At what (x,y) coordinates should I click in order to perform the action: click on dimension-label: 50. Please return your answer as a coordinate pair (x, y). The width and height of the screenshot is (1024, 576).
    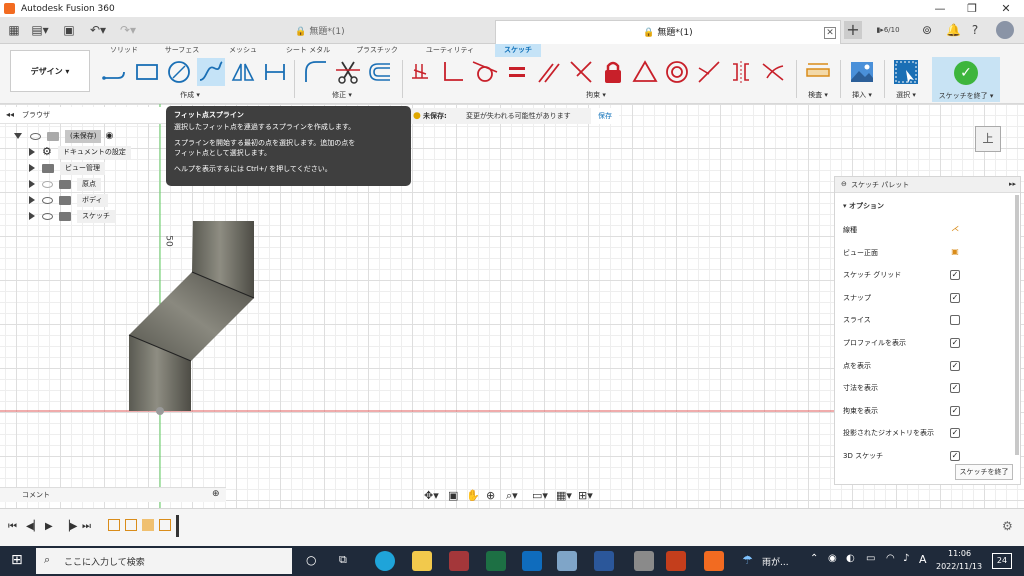
    Looking at the image, I should click on (169, 240).